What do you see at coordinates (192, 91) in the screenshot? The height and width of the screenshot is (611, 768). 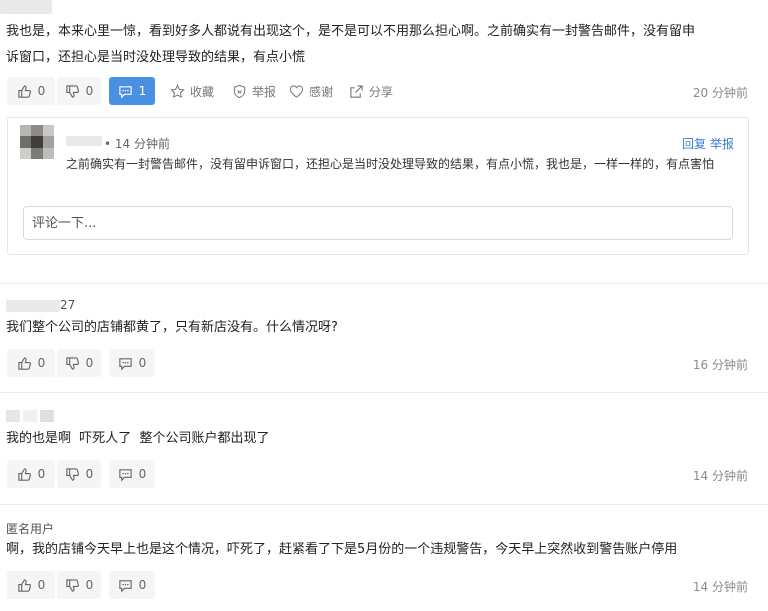 I see `collect-button: 收藏` at bounding box center [192, 91].